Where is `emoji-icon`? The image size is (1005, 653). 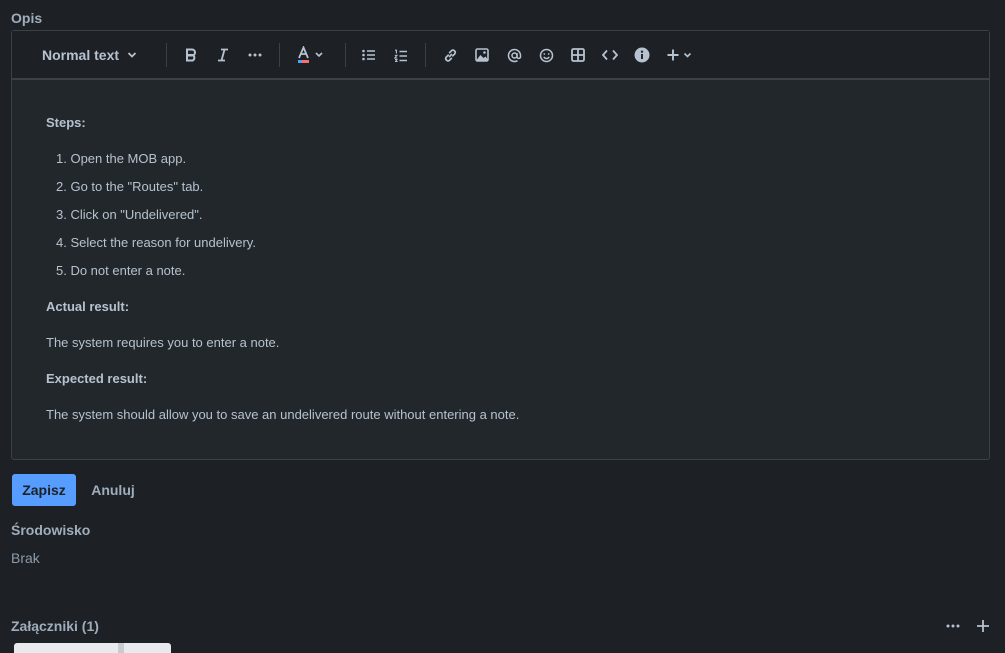 emoji-icon is located at coordinates (546, 55).